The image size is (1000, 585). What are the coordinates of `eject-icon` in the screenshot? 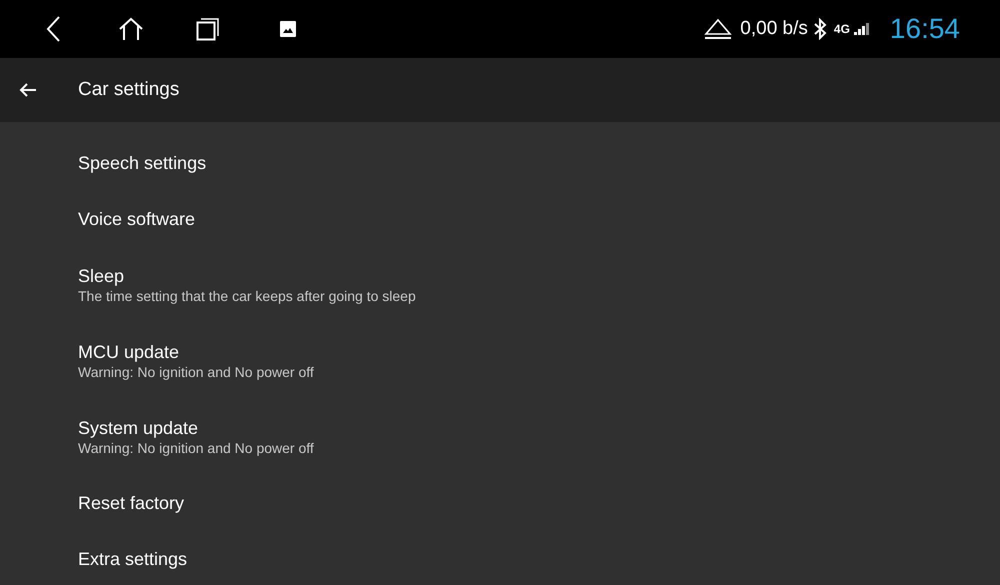 It's located at (718, 29).